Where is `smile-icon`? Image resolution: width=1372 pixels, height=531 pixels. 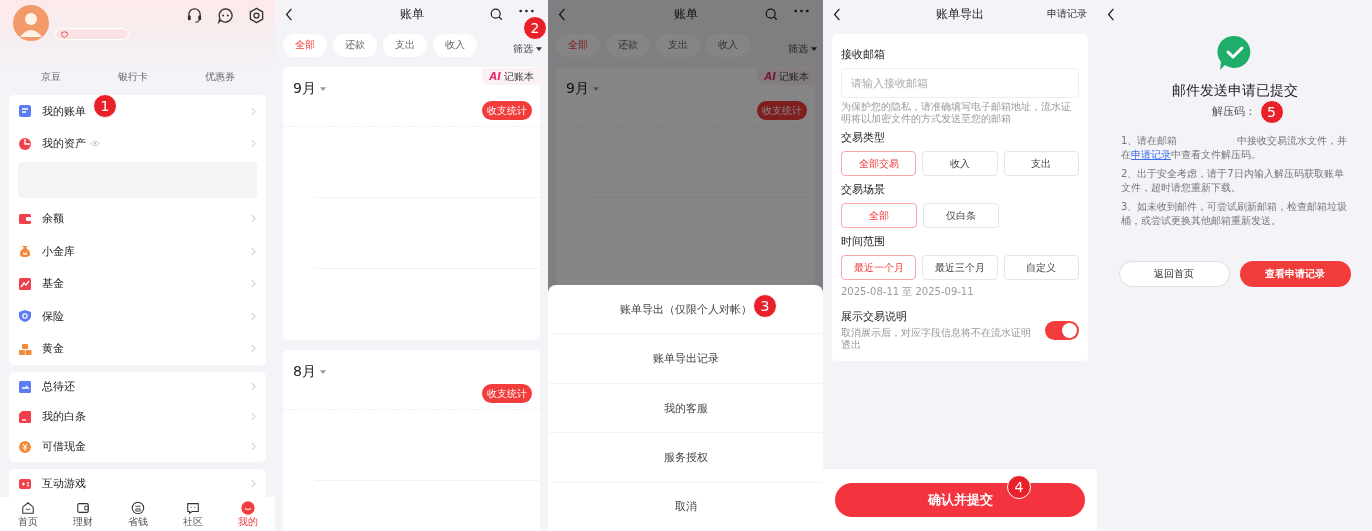 smile-icon is located at coordinates (247, 508).